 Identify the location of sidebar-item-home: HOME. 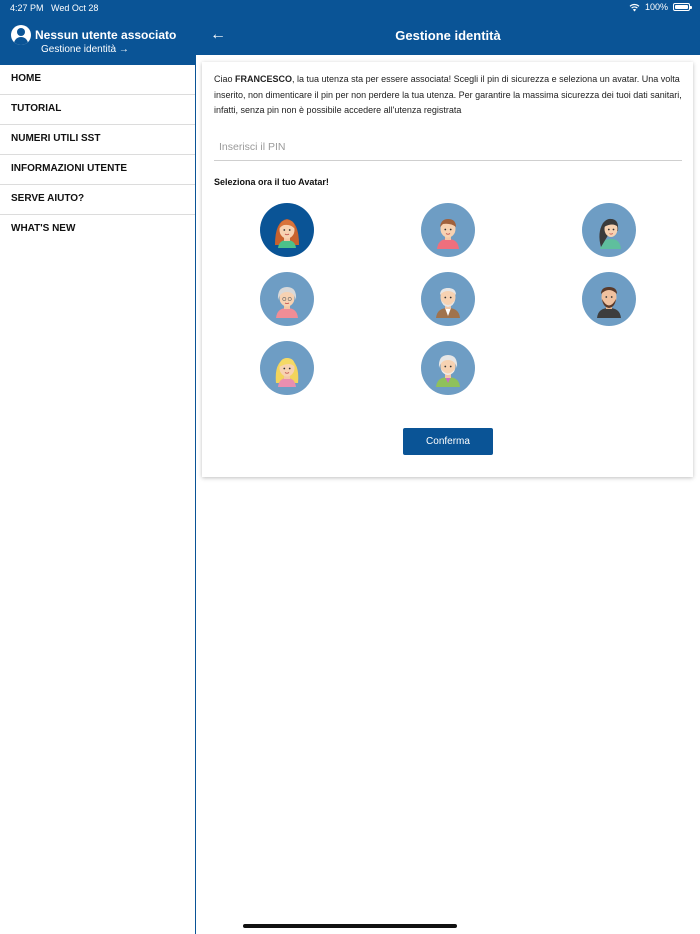
(97, 80).